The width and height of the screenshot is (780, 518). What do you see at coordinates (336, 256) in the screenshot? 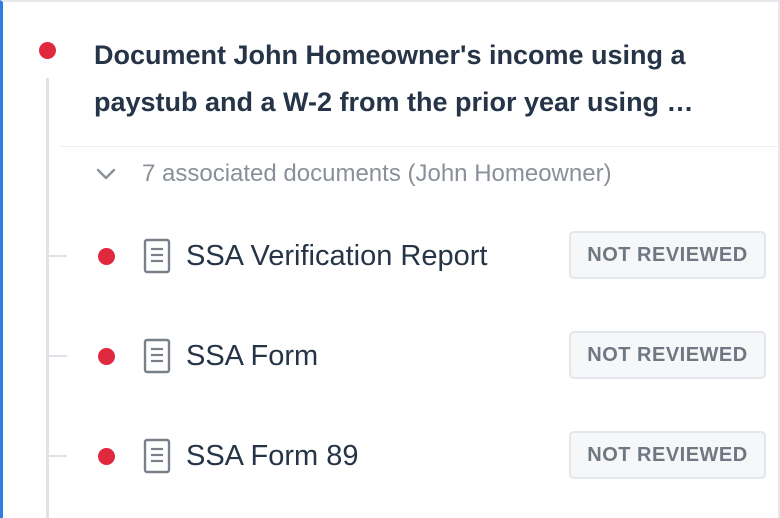
I see `document-name: SSA Verification Report` at bounding box center [336, 256].